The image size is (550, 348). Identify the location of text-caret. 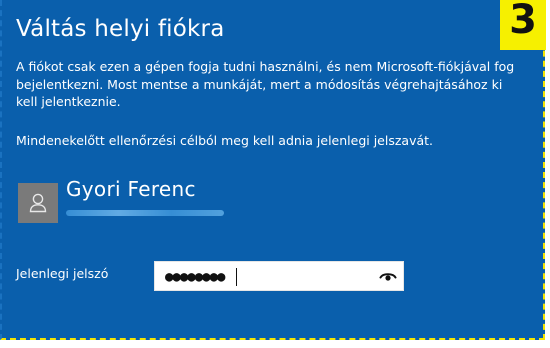
(236, 277).